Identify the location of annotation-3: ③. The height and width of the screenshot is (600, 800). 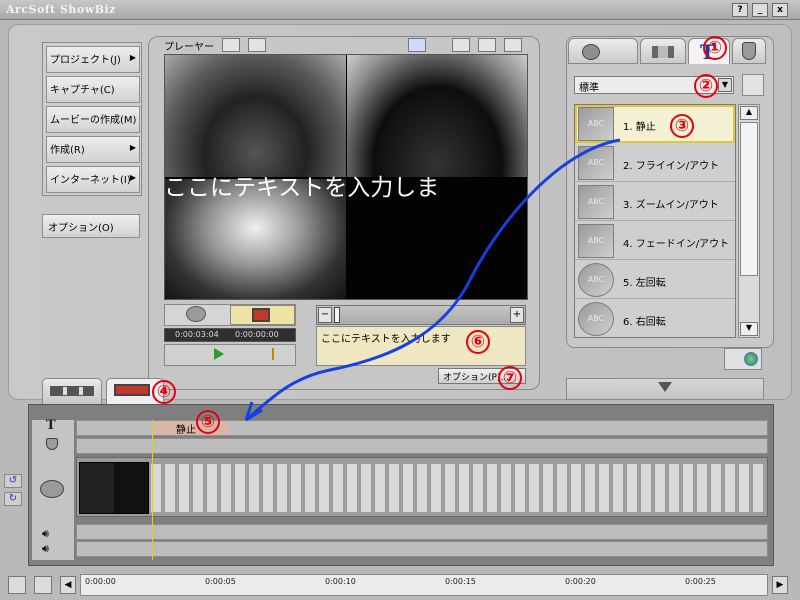
(682, 126).